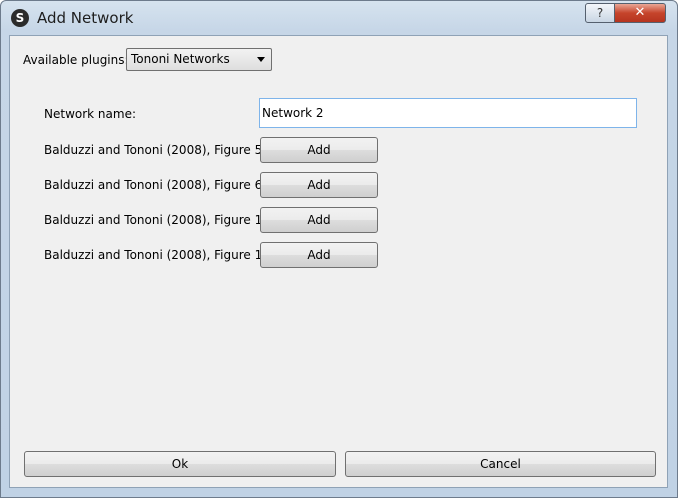 The image size is (678, 498). Describe the element at coordinates (180, 59) in the screenshot. I see `plugins-selected-value: Tononi Networks` at that location.